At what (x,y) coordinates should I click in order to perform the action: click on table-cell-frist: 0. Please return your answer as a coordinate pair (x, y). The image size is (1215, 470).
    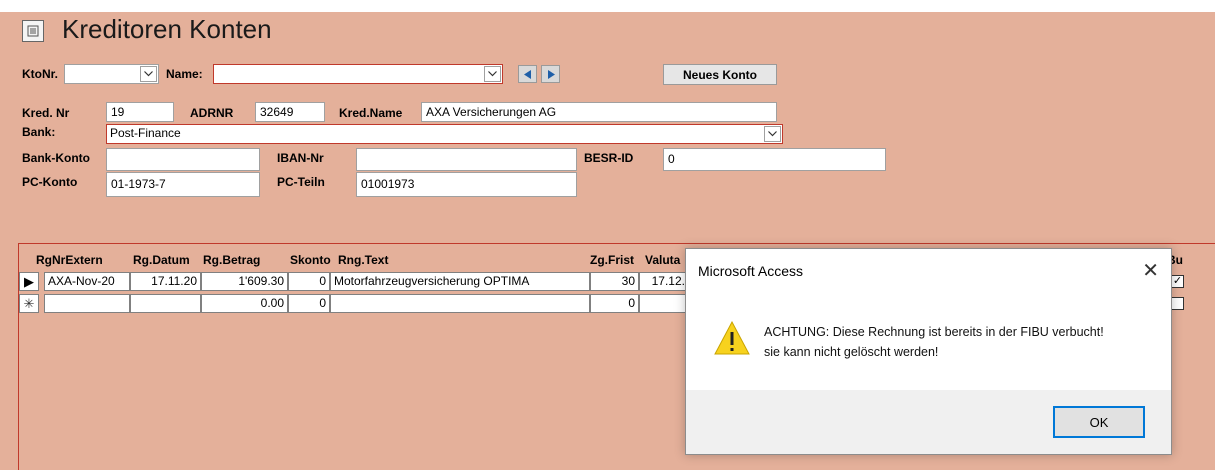
    Looking at the image, I should click on (614, 303).